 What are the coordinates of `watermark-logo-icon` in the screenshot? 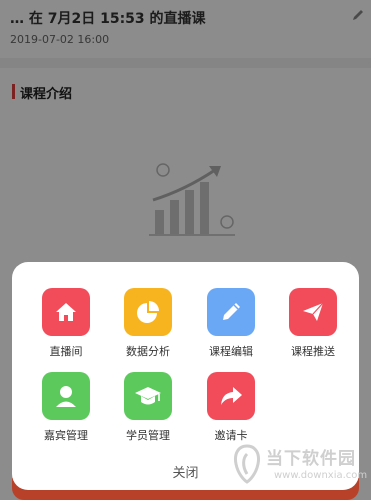 It's located at (247, 464).